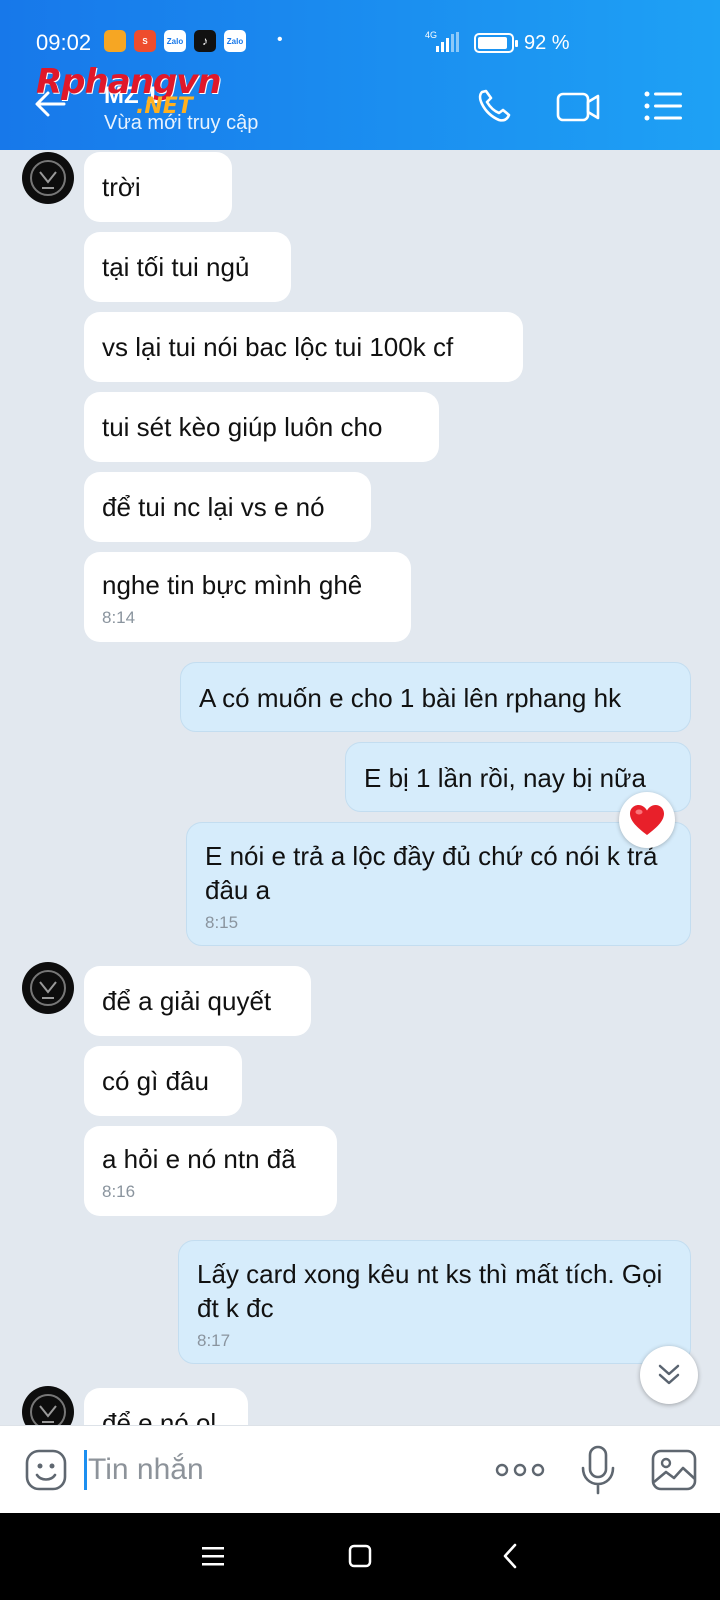 This screenshot has width=720, height=1600. I want to click on chat-header: MZ 1 Vừa mới truy cập Rphangvn .NET, so click(360, 106).